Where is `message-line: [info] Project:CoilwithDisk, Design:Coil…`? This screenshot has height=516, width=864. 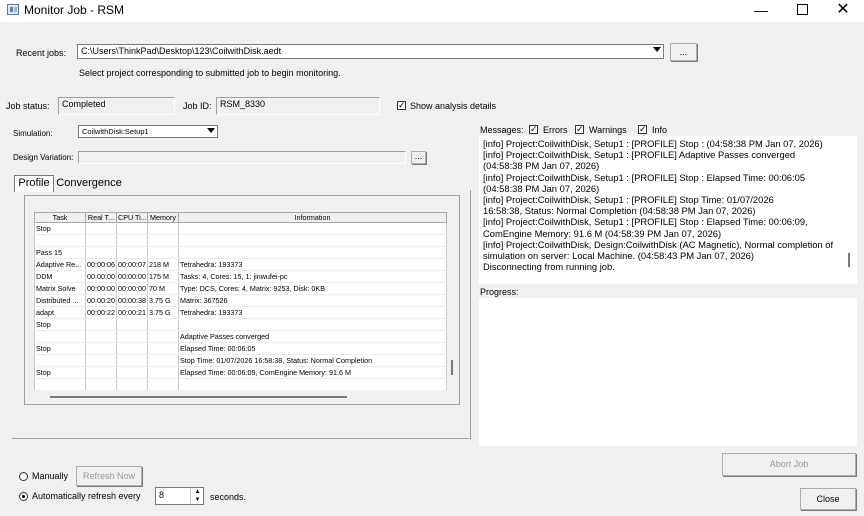
message-line: [info] Project:CoilwithDisk, Design:Coil… is located at coordinates (658, 244).